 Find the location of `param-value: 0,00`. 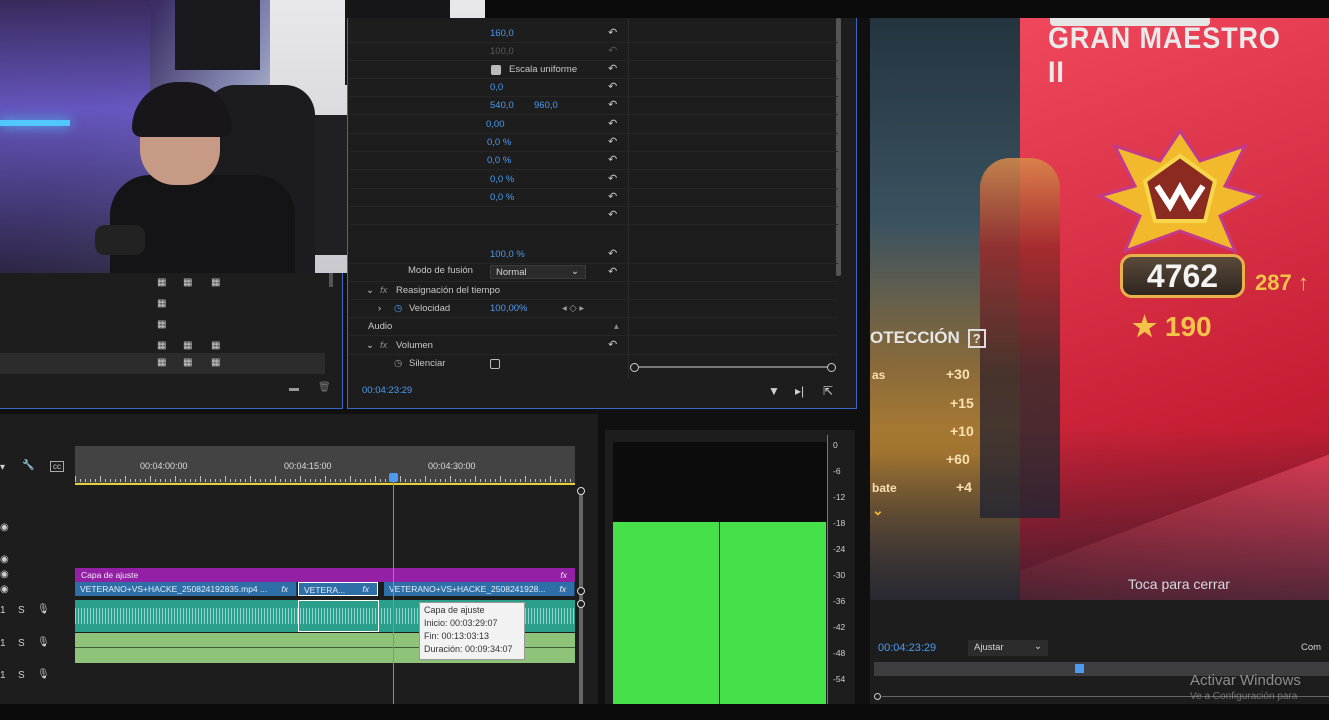

param-value: 0,00 is located at coordinates (495, 124).